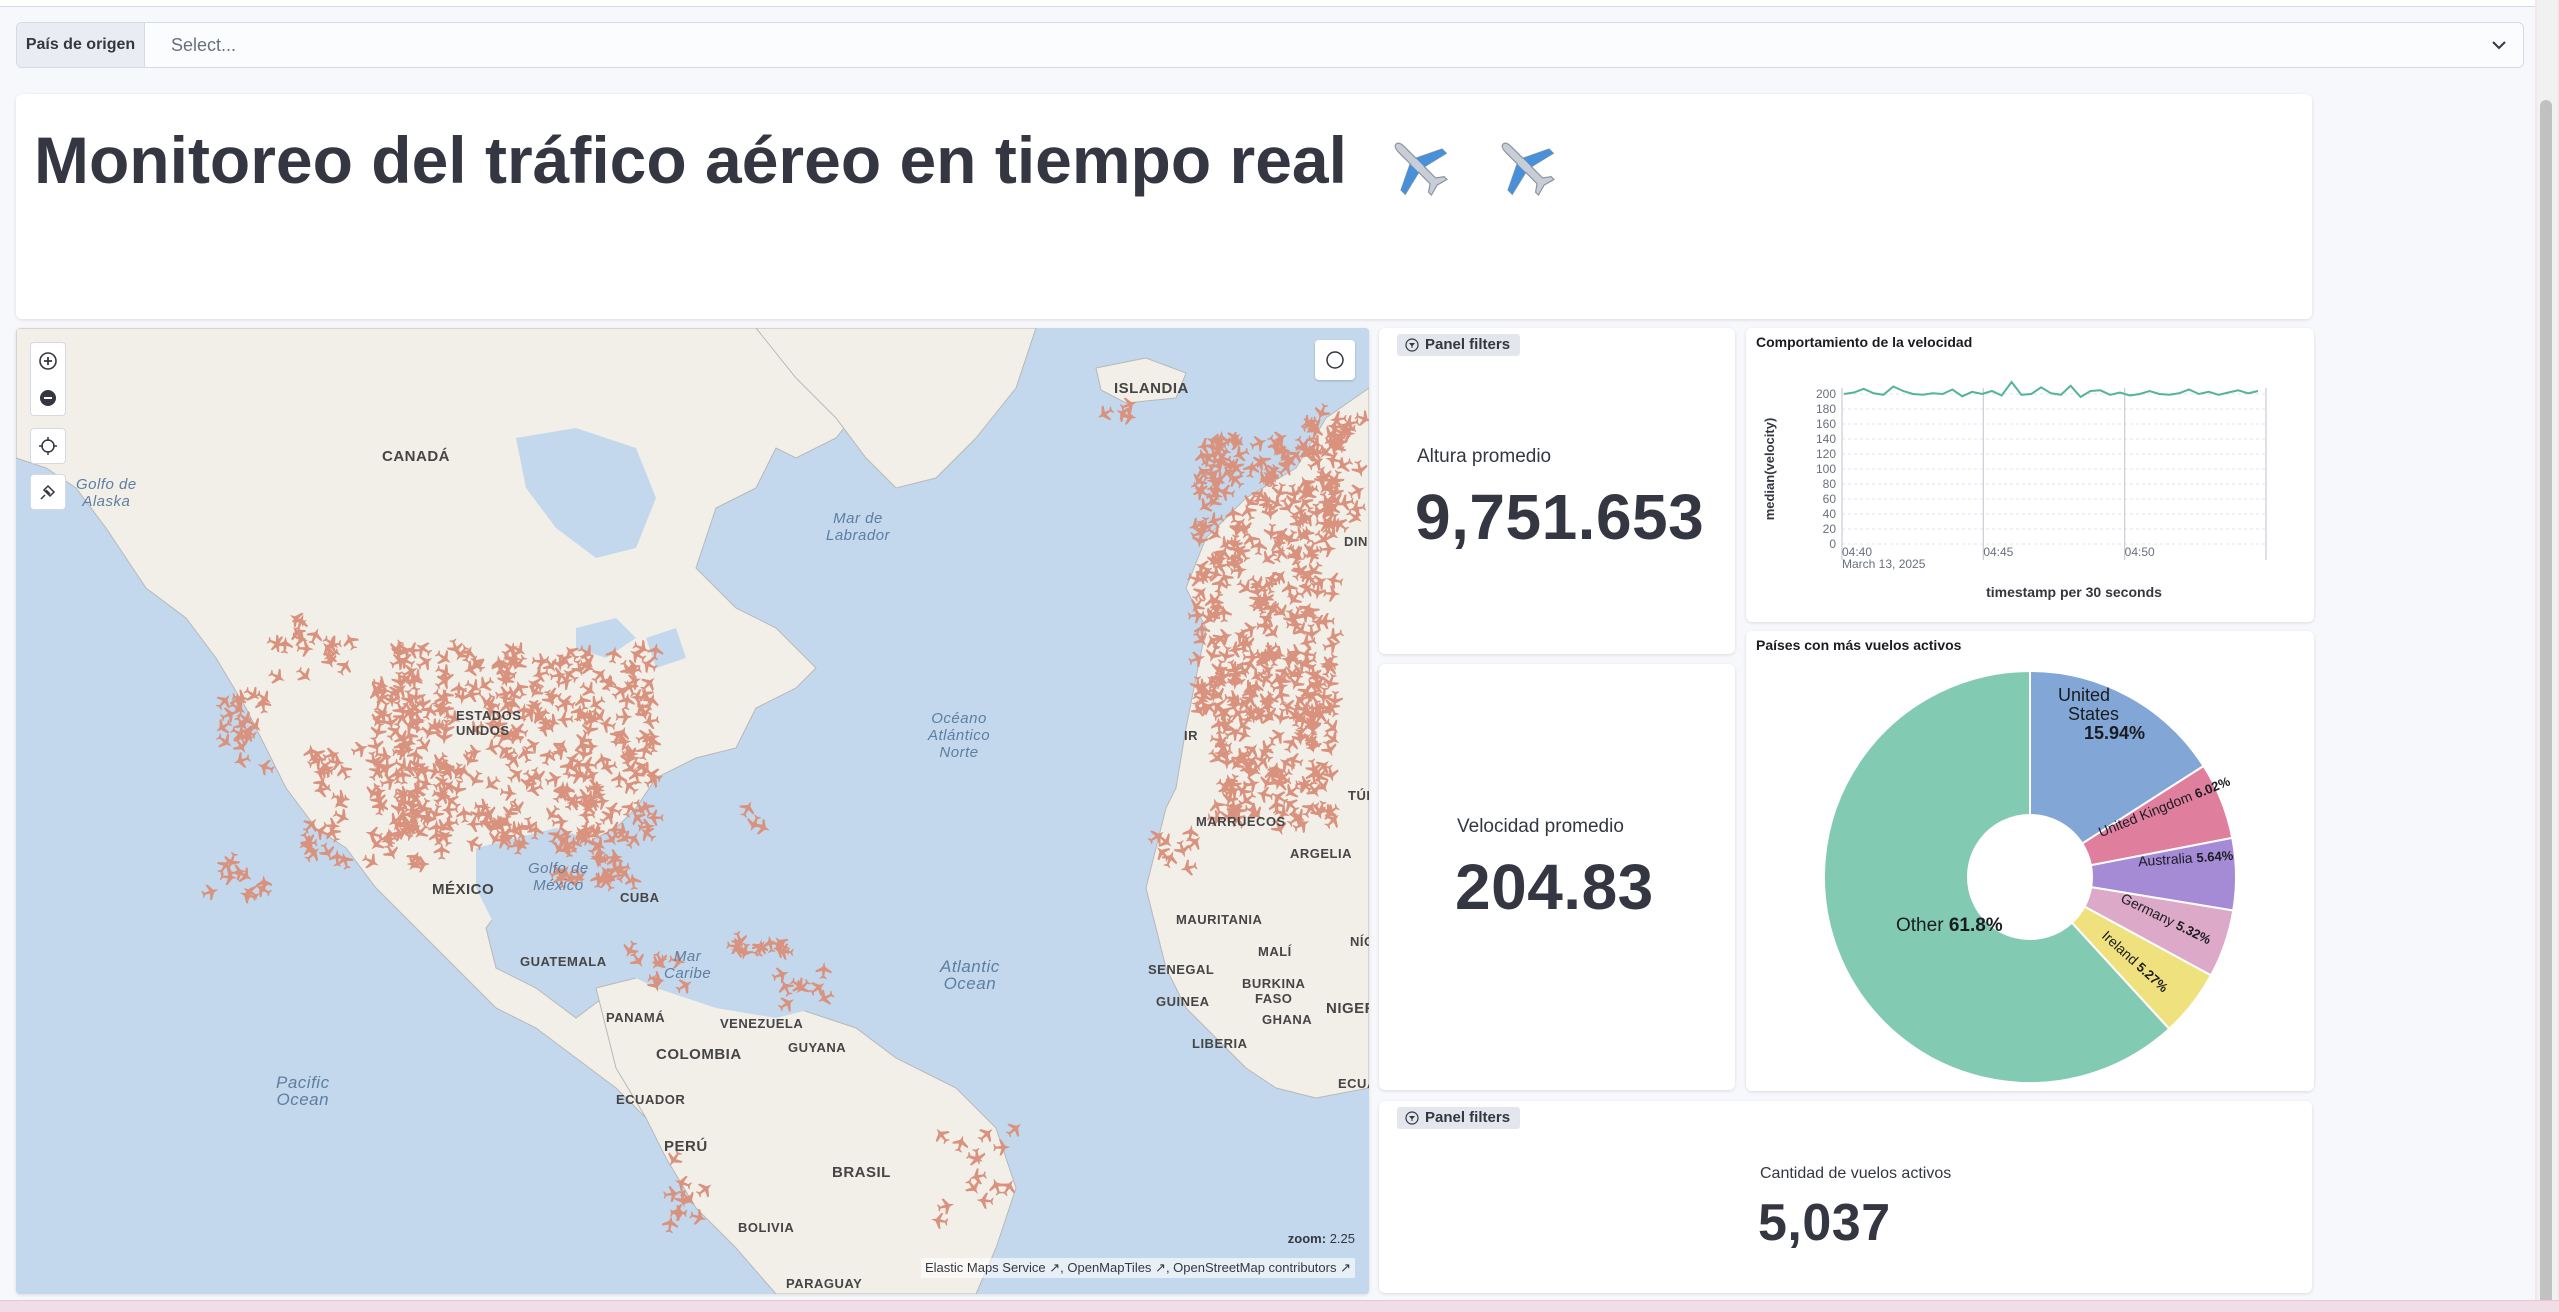 Image resolution: width=2559 pixels, height=1312 pixels. What do you see at coordinates (1830, 514) in the screenshot?
I see `y-tick-label: 40` at bounding box center [1830, 514].